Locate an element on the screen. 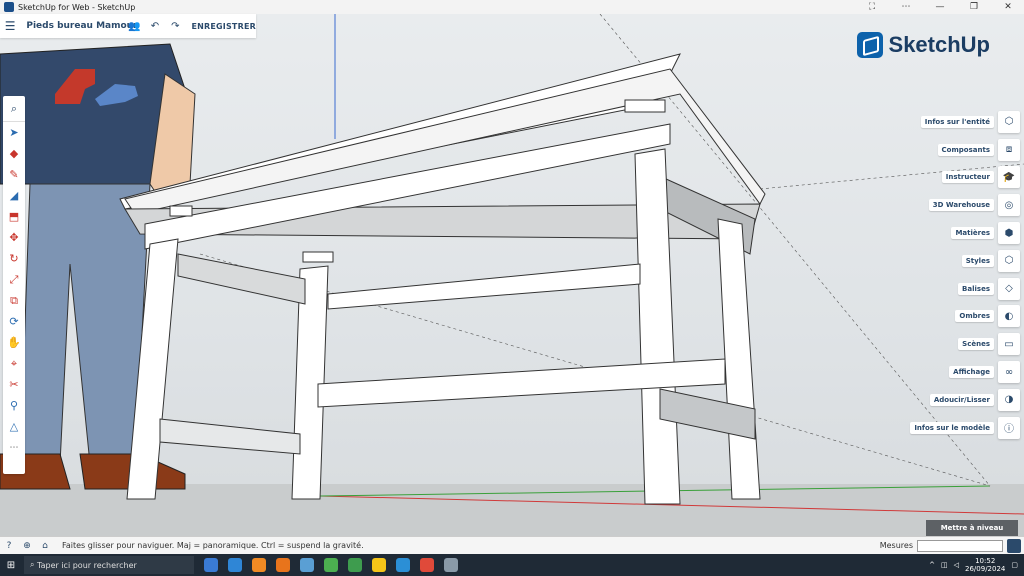 Image resolution: width=1024 pixels, height=576 pixels. panel-item-materials: Matières ⬢ is located at coordinates (965, 233).